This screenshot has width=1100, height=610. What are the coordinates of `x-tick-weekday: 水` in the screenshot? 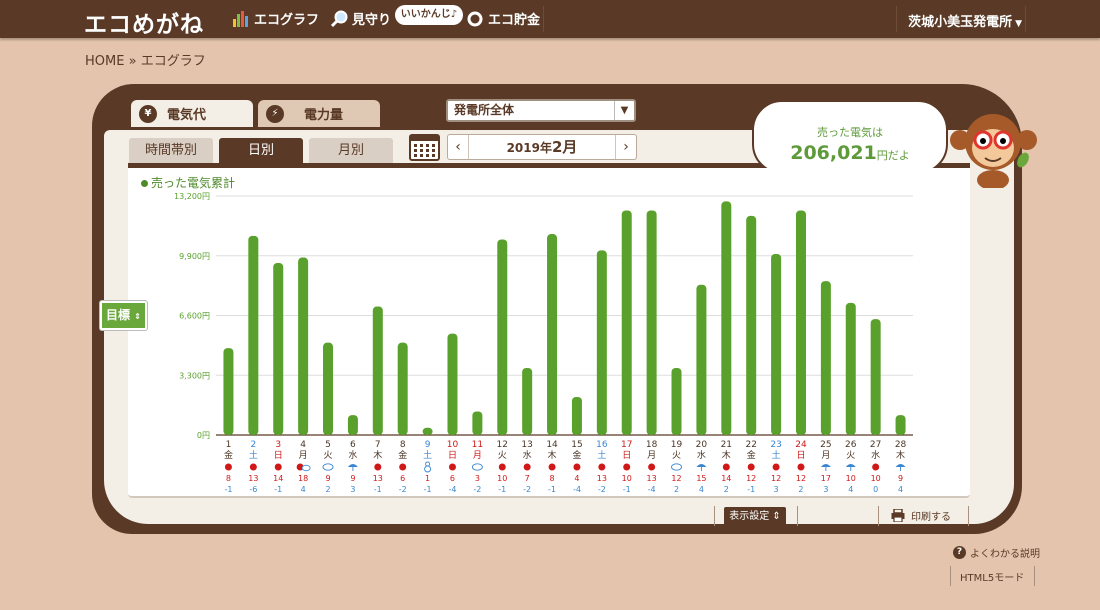 It's located at (527, 455).